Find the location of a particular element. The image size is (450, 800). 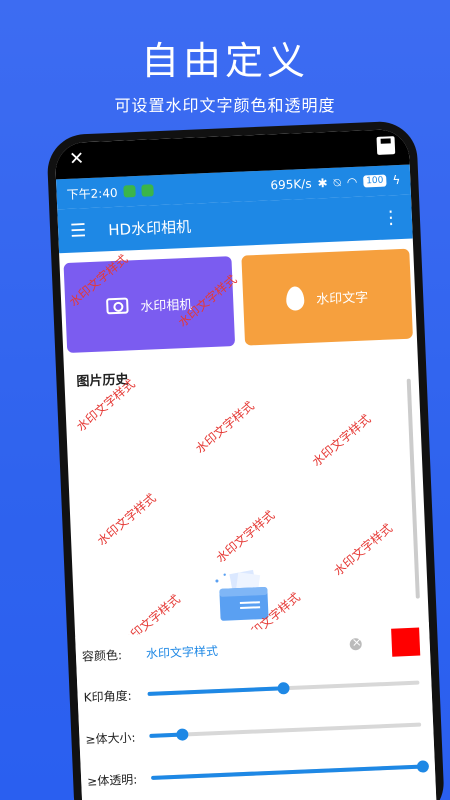

promo-subtitle: 可设置水印文字颜色和透明度 is located at coordinates (225, 105).